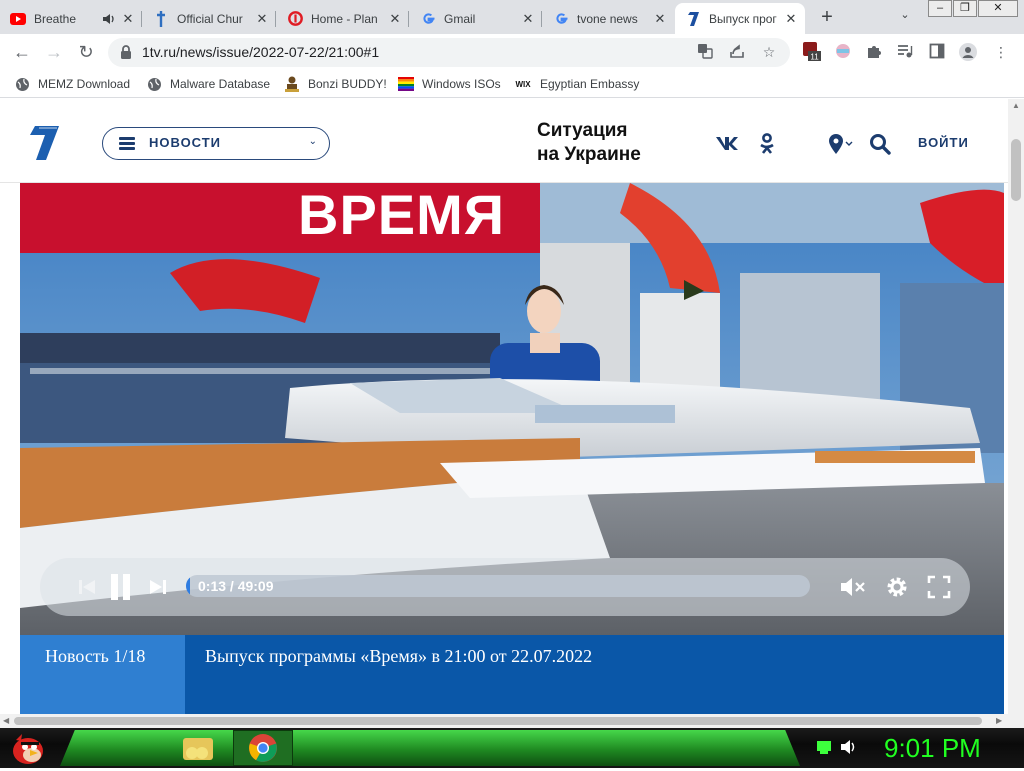  Describe the element at coordinates (905, 17) in the screenshot. I see `tab-search-chevron-icon: ⌄` at that location.